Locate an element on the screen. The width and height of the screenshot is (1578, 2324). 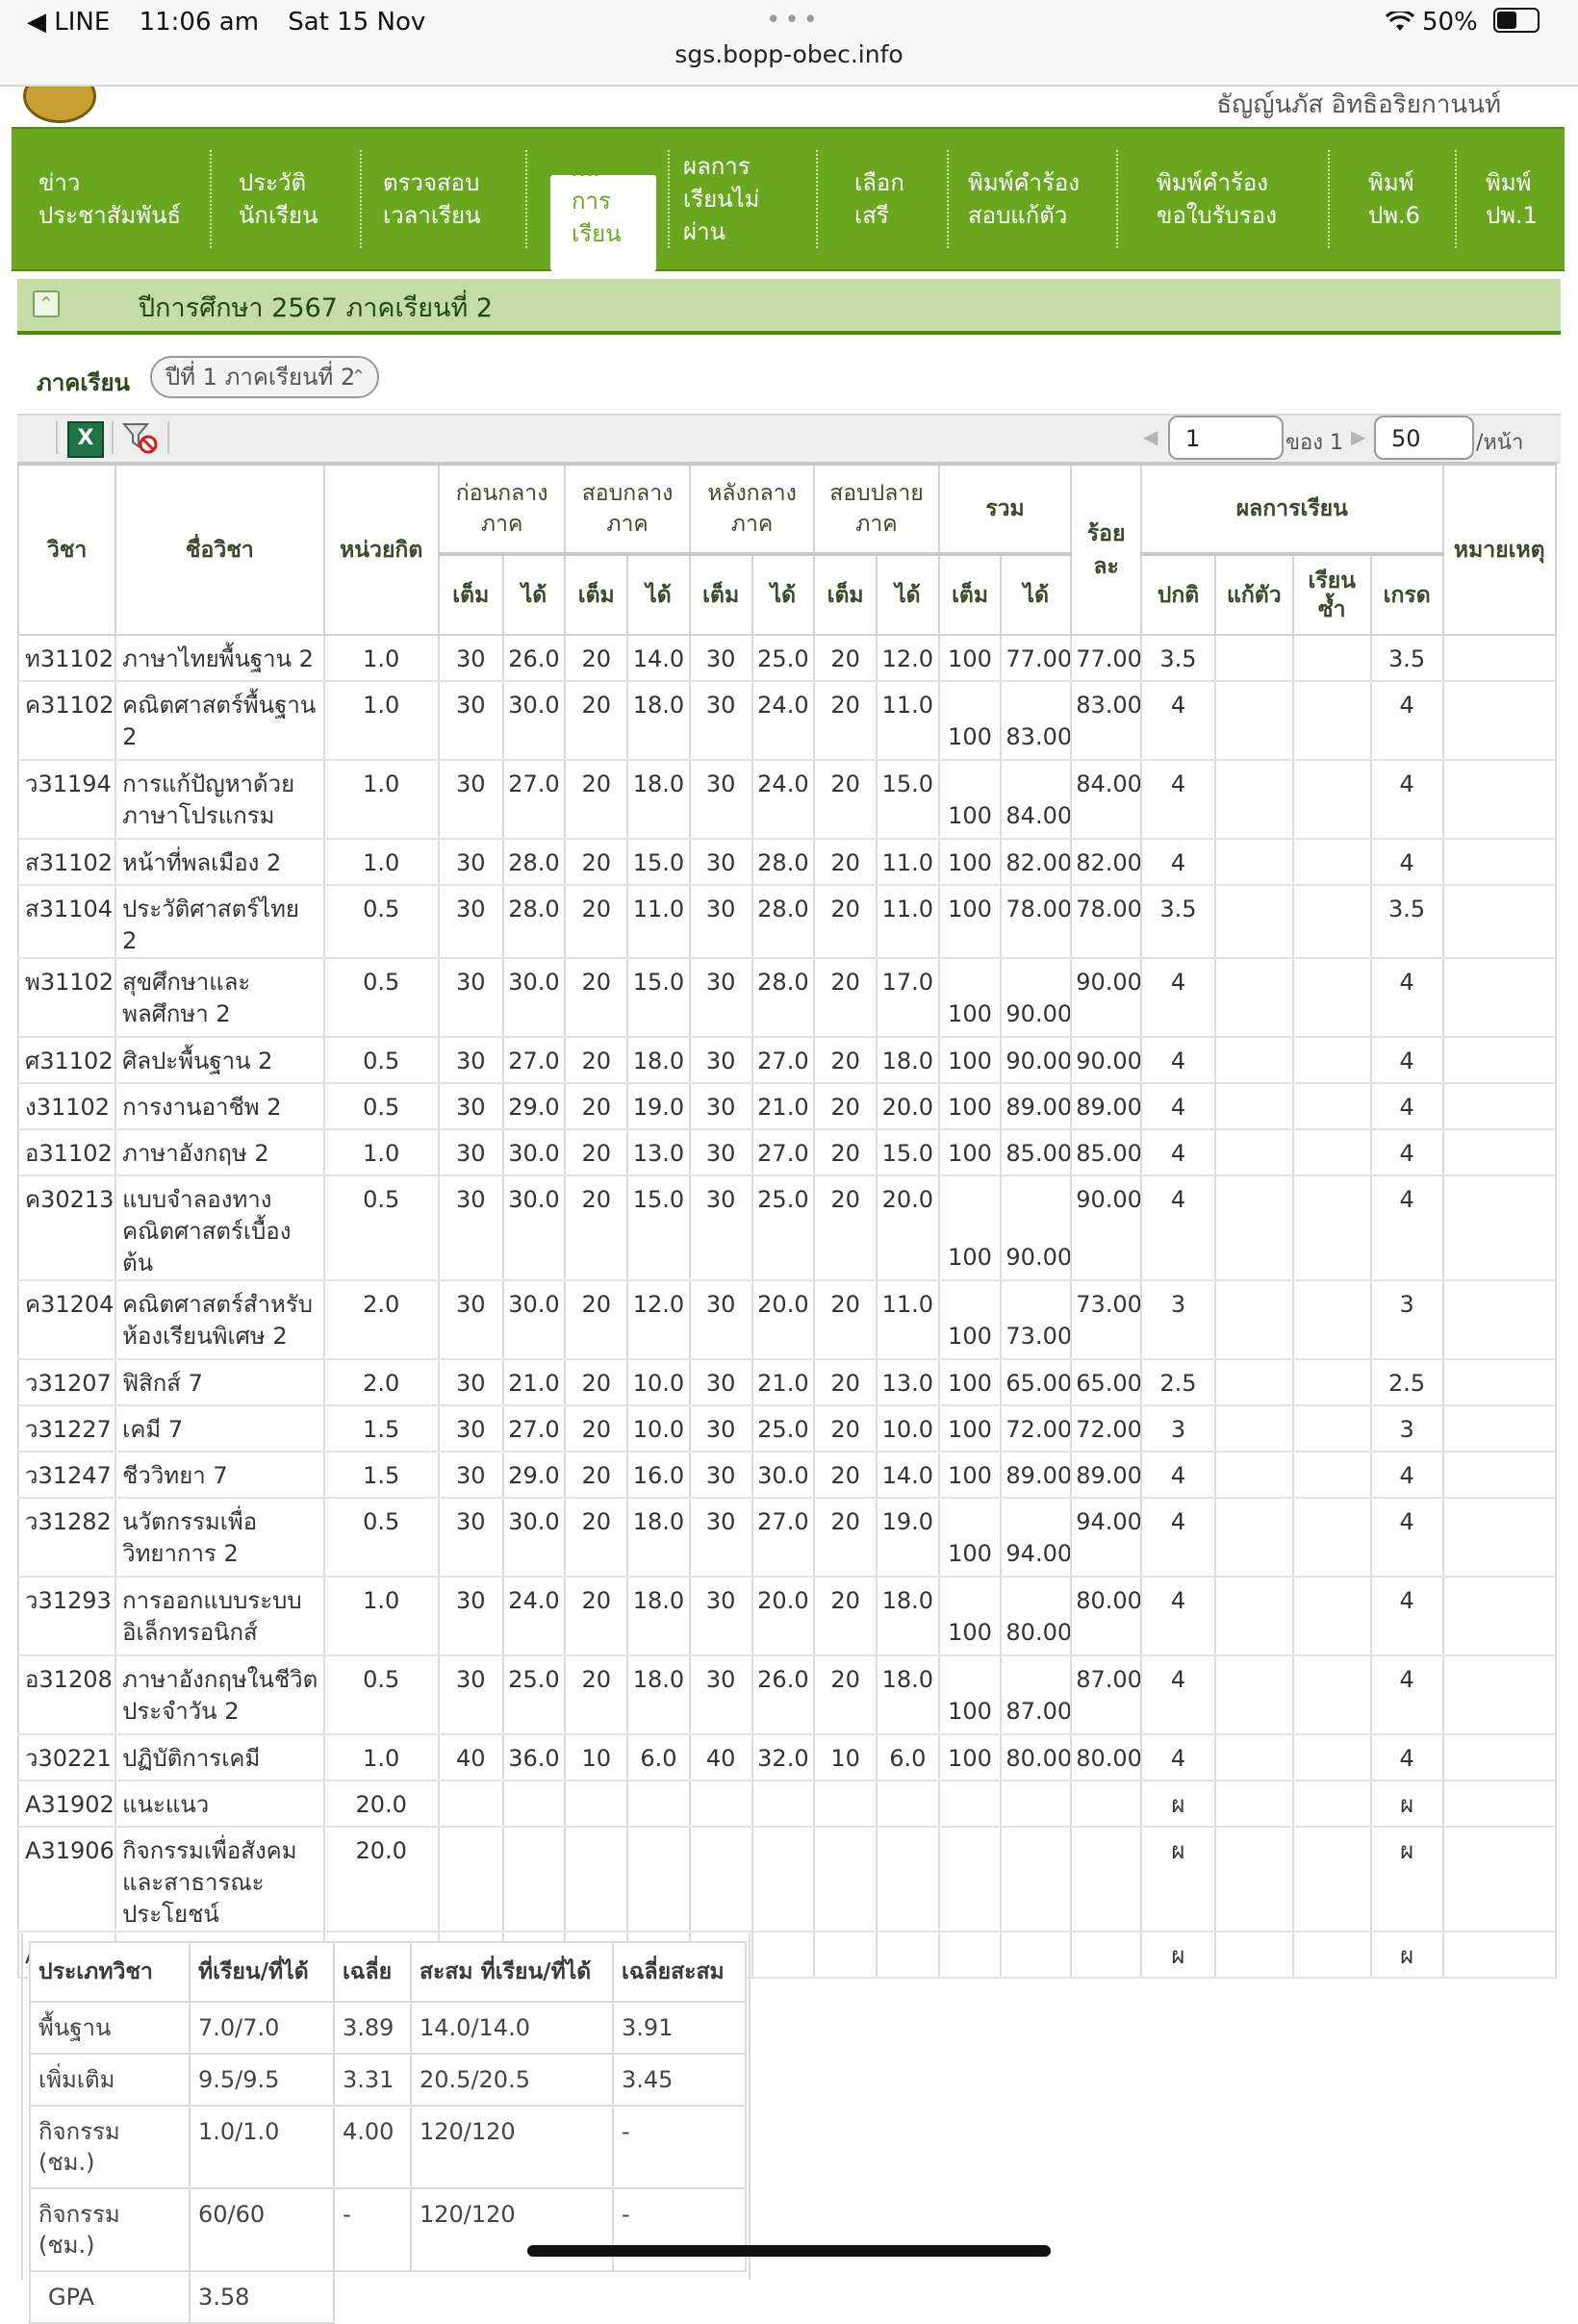
summary-cell: 120/120 is located at coordinates (512, 2147).